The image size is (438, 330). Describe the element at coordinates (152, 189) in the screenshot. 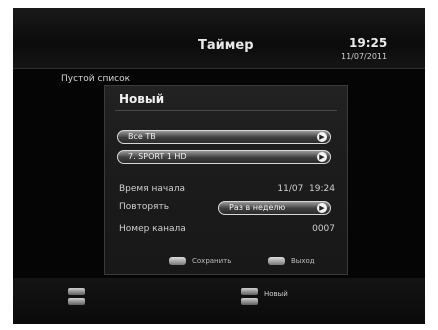

I see `start-time-label: Время начала` at that location.